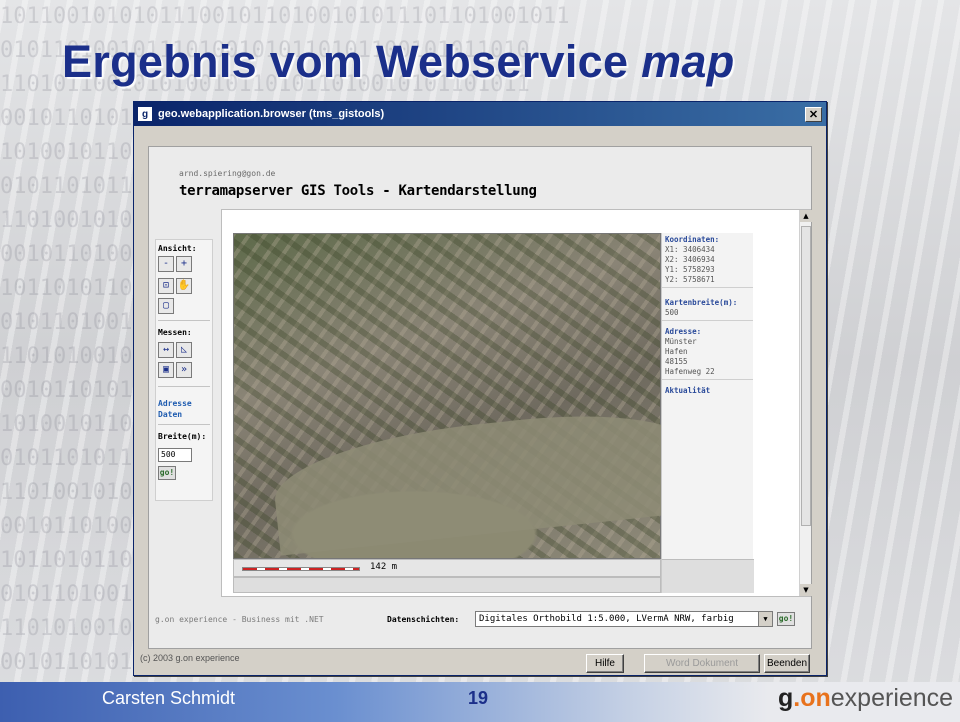 The height and width of the screenshot is (722, 960). What do you see at coordinates (690, 259) in the screenshot?
I see `coord-x2: X2: 3406934` at bounding box center [690, 259].